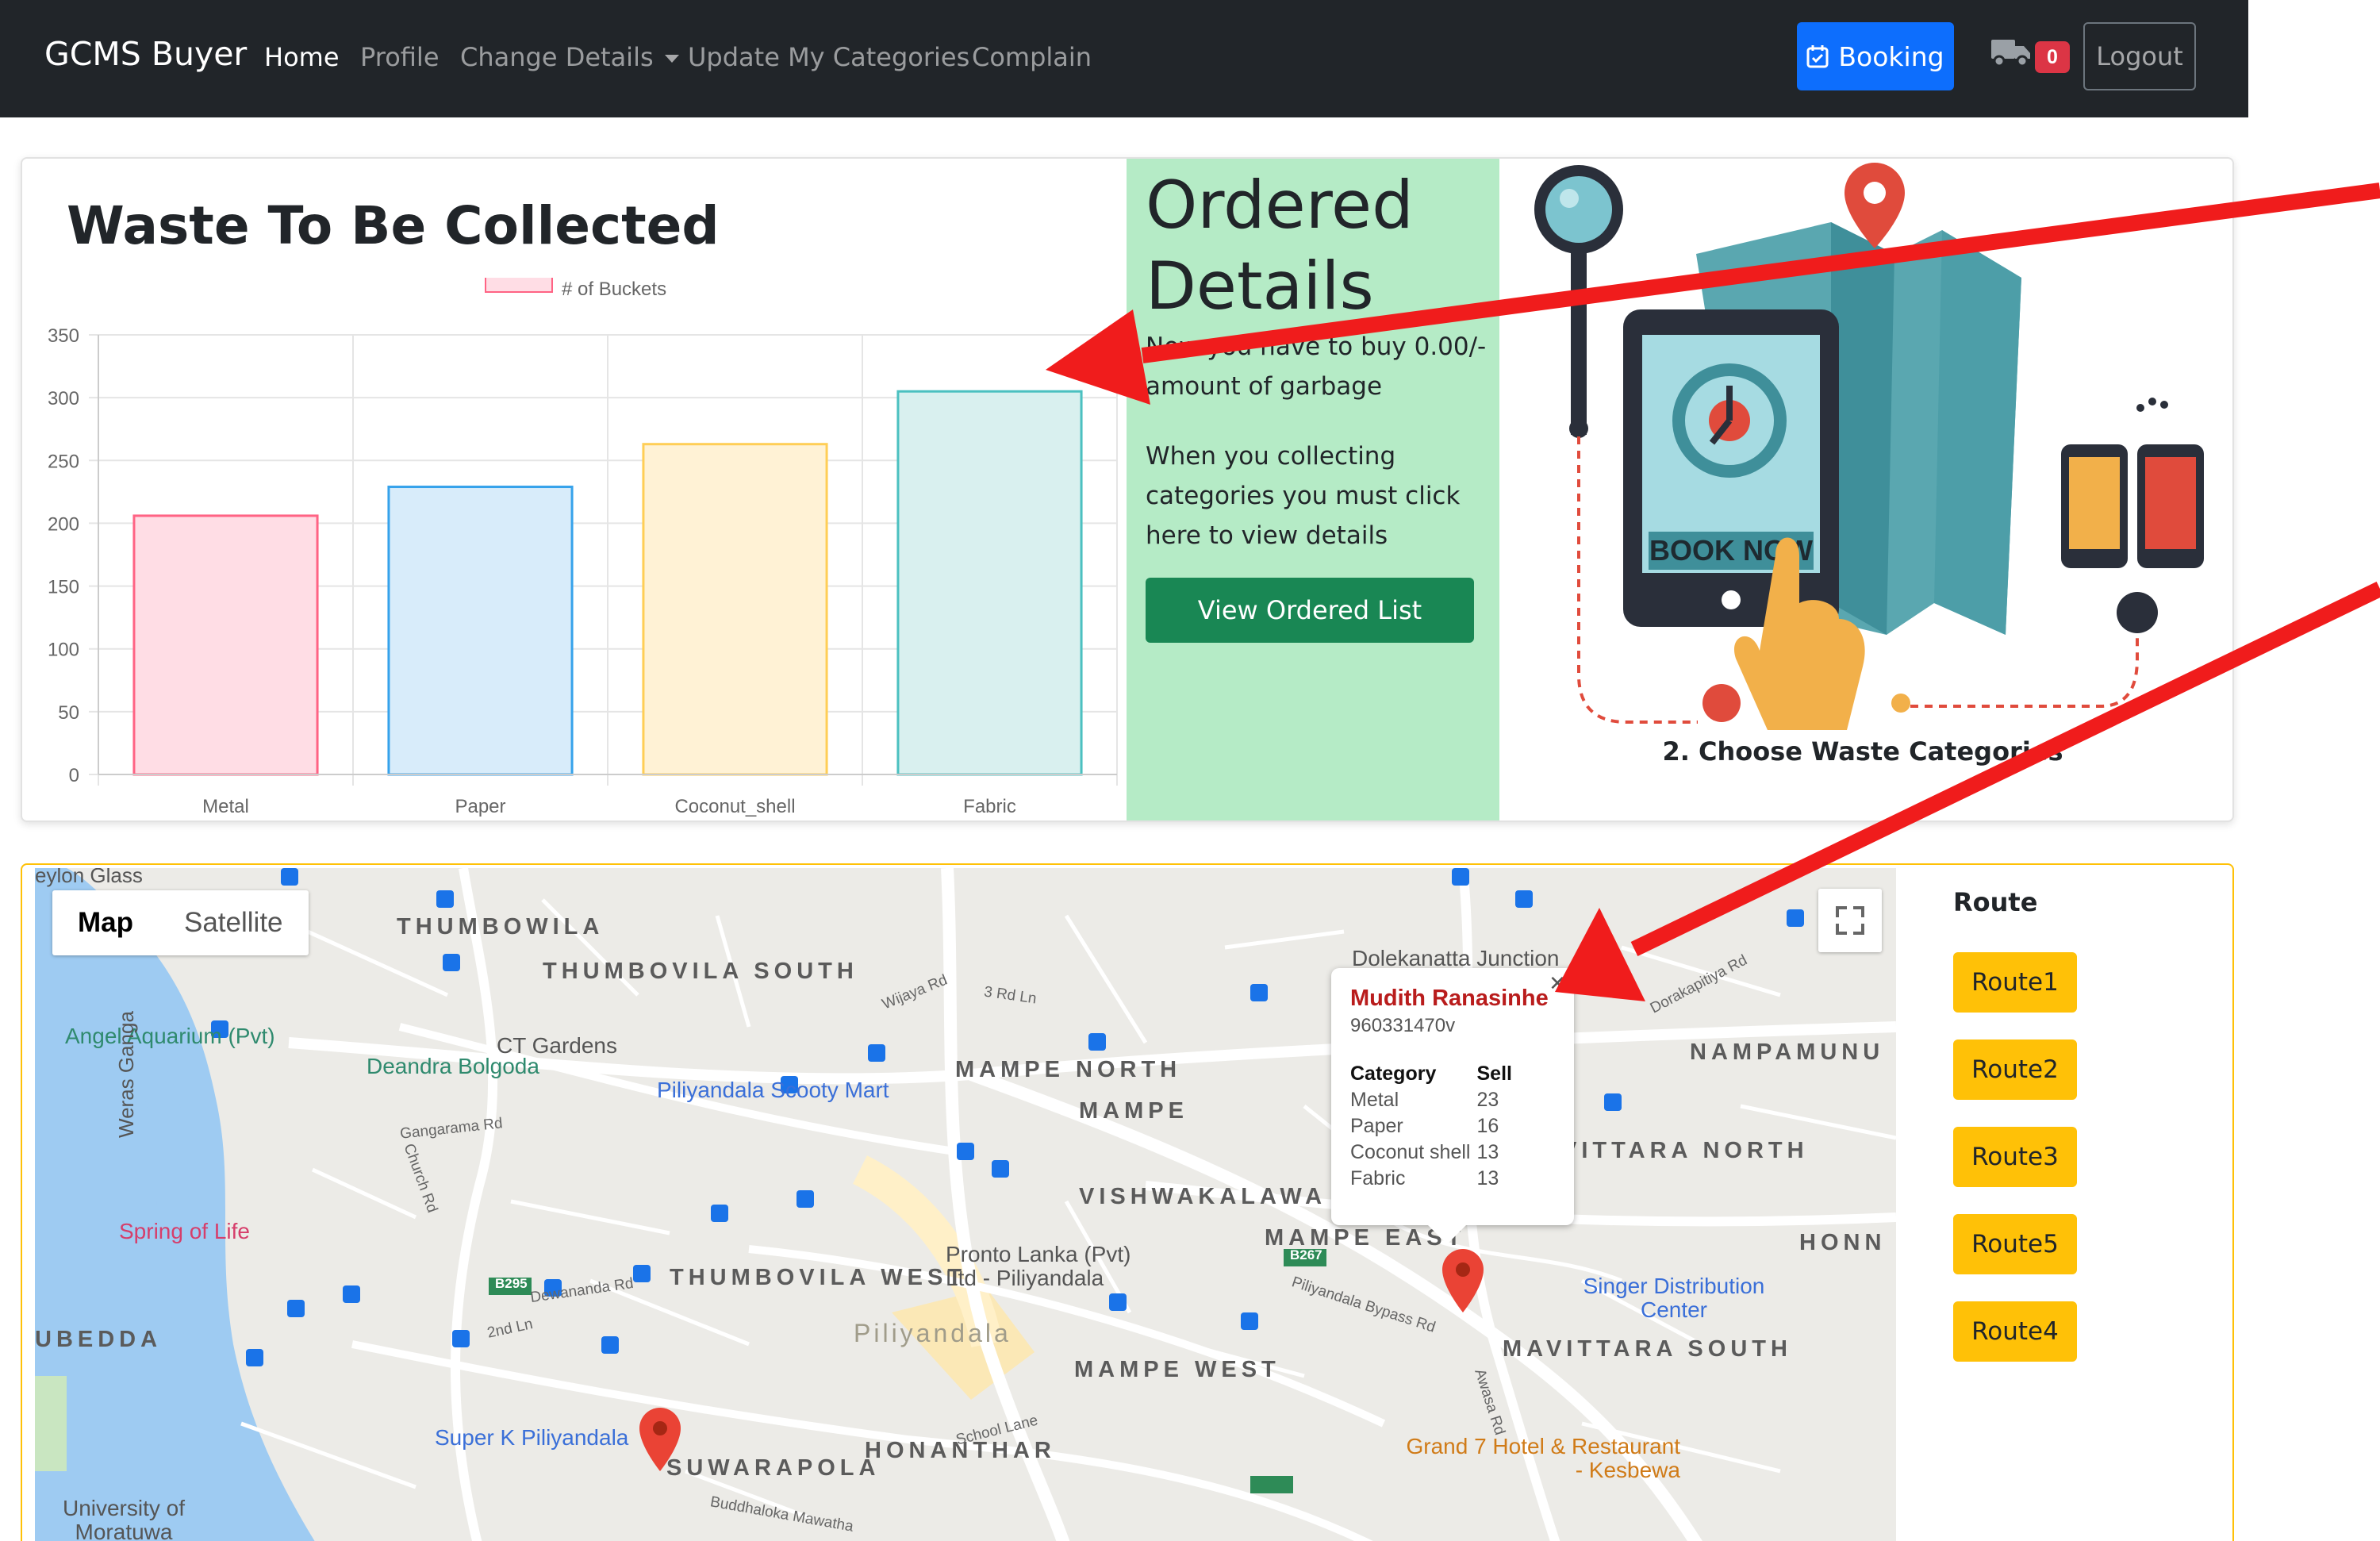 This screenshot has height=1541, width=2380. What do you see at coordinates (225, 806) in the screenshot?
I see `x-tick-label: Metal` at bounding box center [225, 806].